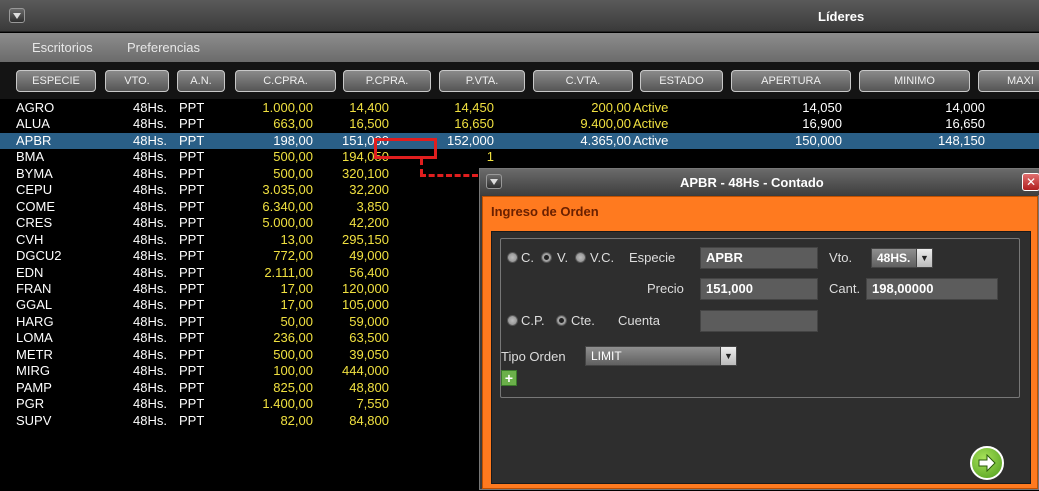 Image resolution: width=1039 pixels, height=491 pixels. I want to click on highlight-box, so click(405, 148).